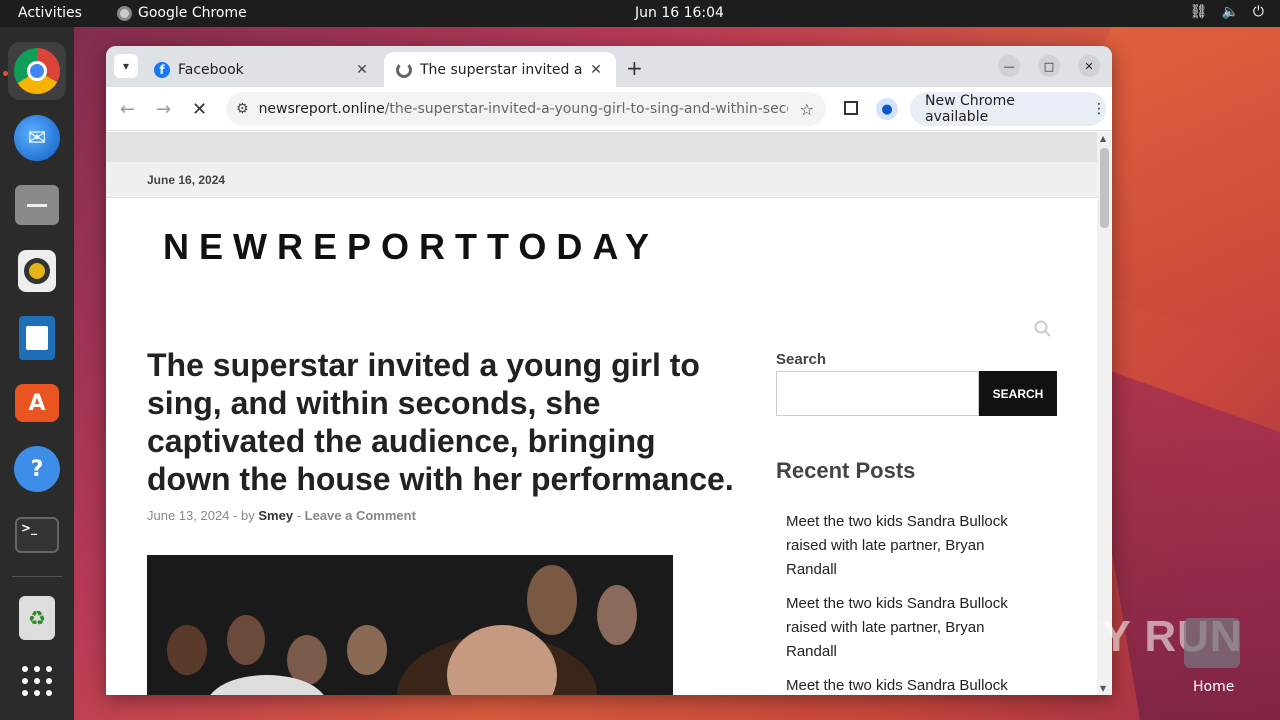 Image resolution: width=1280 pixels, height=720 pixels. I want to click on new-chrome-button: New Chrome available ⋮, so click(1008, 109).